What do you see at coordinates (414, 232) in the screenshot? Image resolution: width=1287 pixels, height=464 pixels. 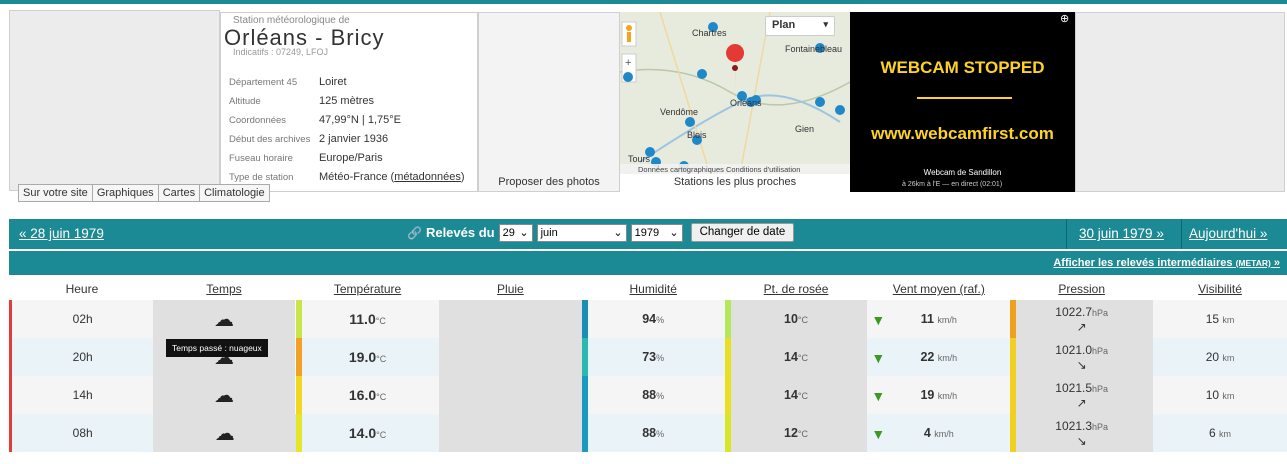 I see `link-icon: 🔗` at bounding box center [414, 232].